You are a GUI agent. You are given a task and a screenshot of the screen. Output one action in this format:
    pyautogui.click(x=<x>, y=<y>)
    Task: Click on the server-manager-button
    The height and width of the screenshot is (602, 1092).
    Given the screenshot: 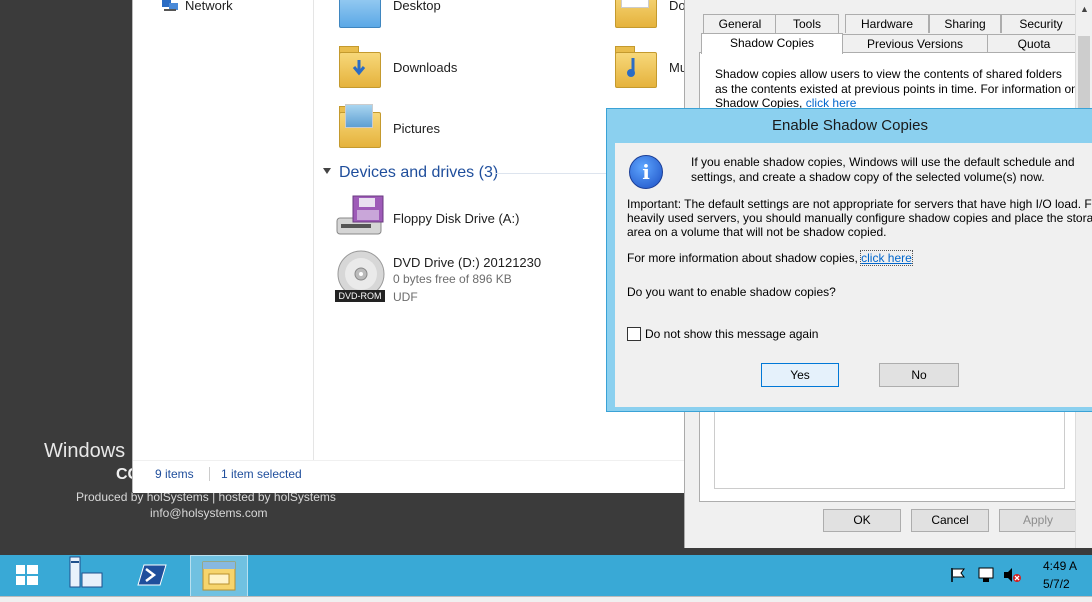 What is the action you would take?
    pyautogui.click(x=87, y=575)
    